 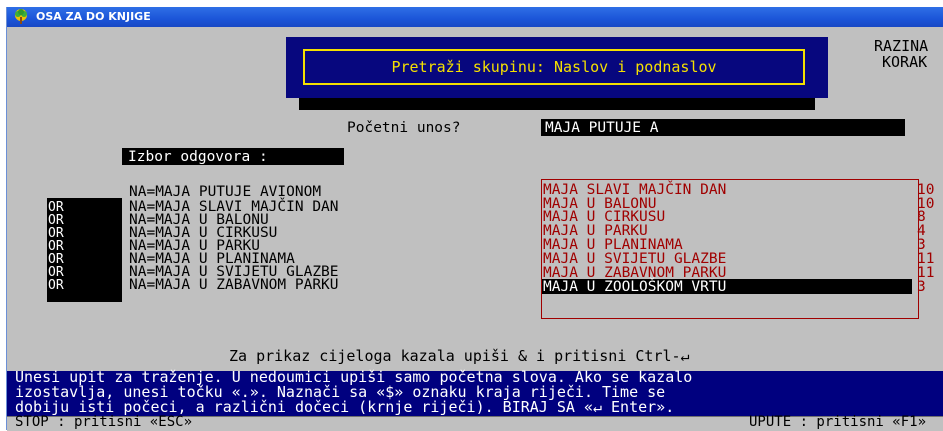 What do you see at coordinates (634, 287) in the screenshot?
I see `result-title-selected: MAJA U ZOOLOŠKOM VRTU` at bounding box center [634, 287].